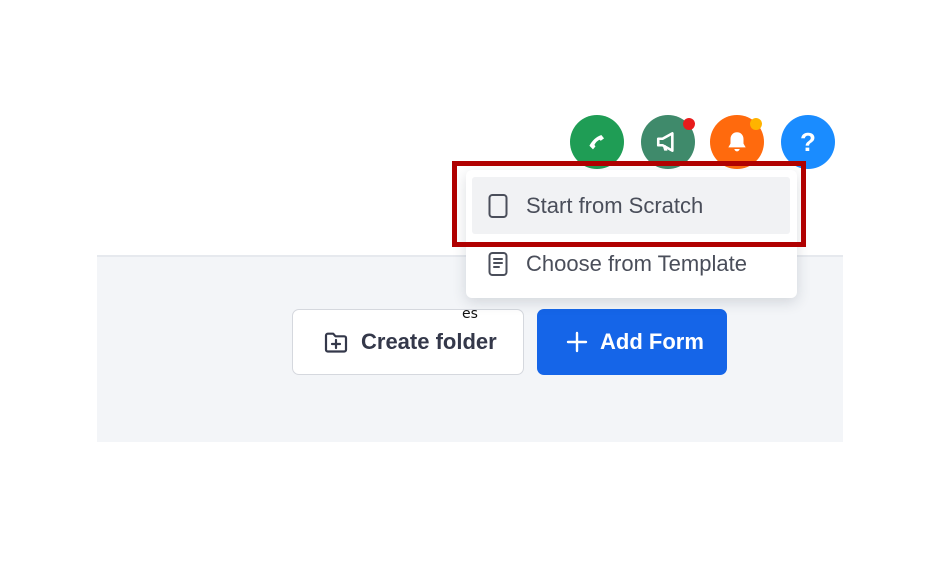 This screenshot has height=588, width=940. Describe the element at coordinates (429, 341) in the screenshot. I see `create-folder-label: Create folder` at that location.